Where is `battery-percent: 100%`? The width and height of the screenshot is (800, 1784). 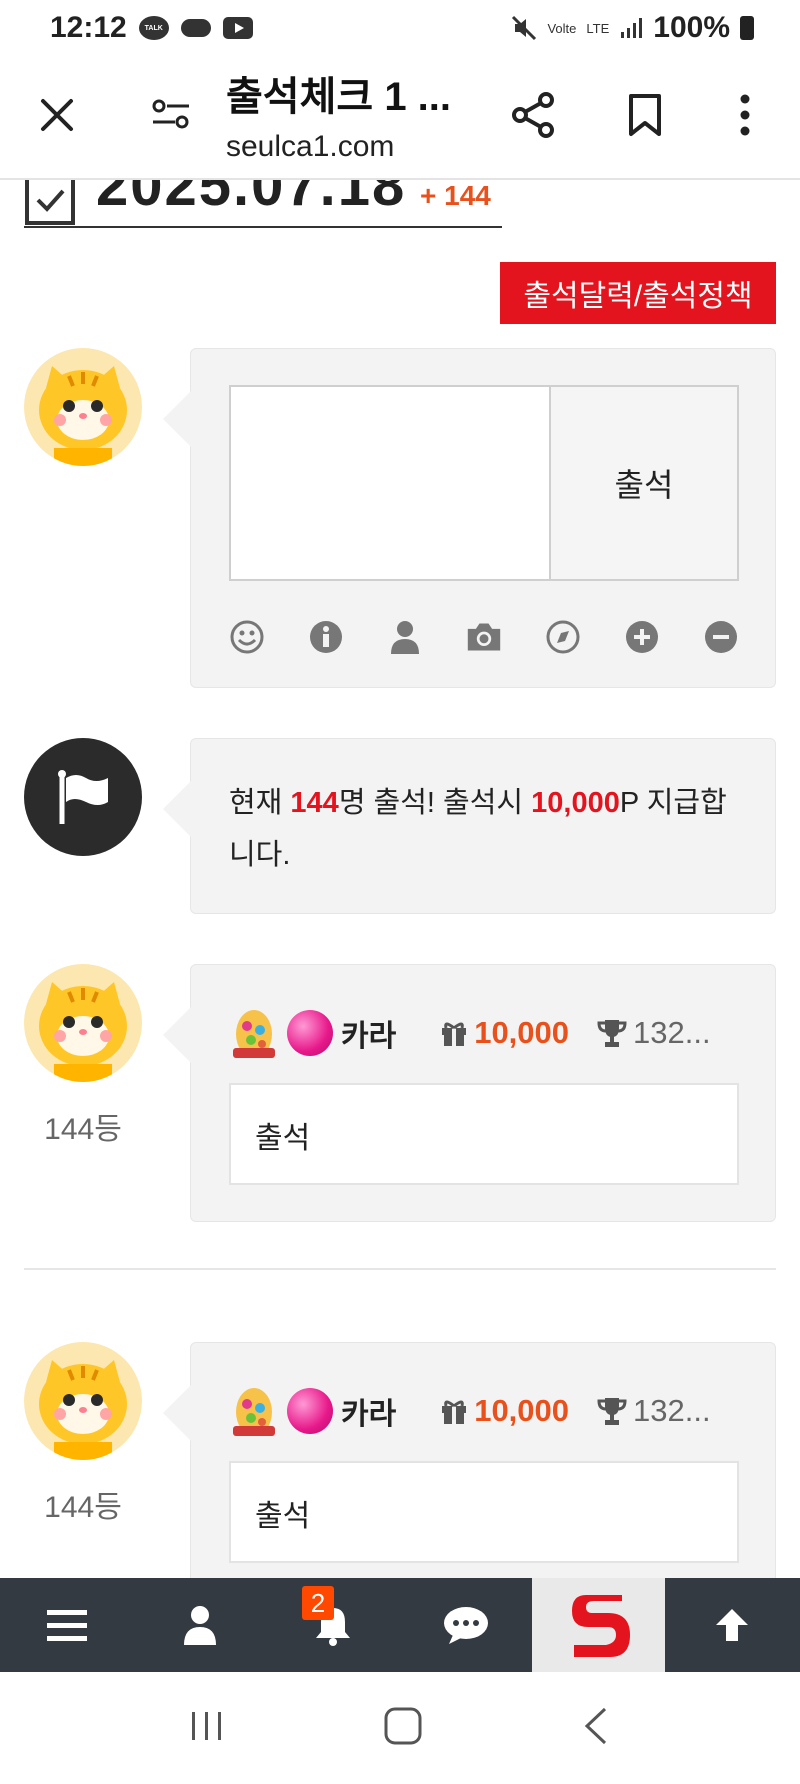 battery-percent: 100% is located at coordinates (691, 27).